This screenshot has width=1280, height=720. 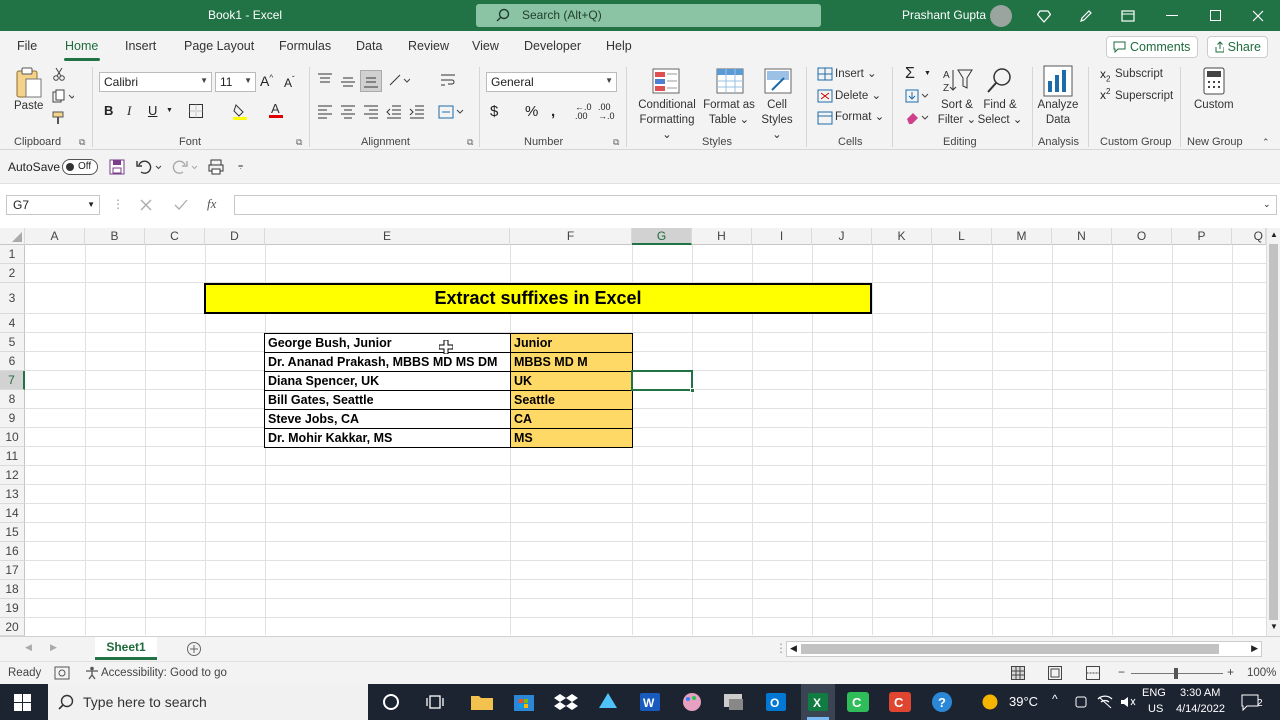 What do you see at coordinates (958, 80) in the screenshot?
I see `sort-filter-icon: AZ` at bounding box center [958, 80].